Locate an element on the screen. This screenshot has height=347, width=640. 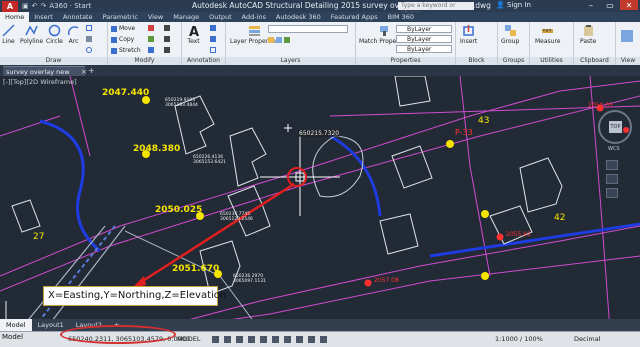
elevation-label: 2051.670 is located at coordinates (196, 269).